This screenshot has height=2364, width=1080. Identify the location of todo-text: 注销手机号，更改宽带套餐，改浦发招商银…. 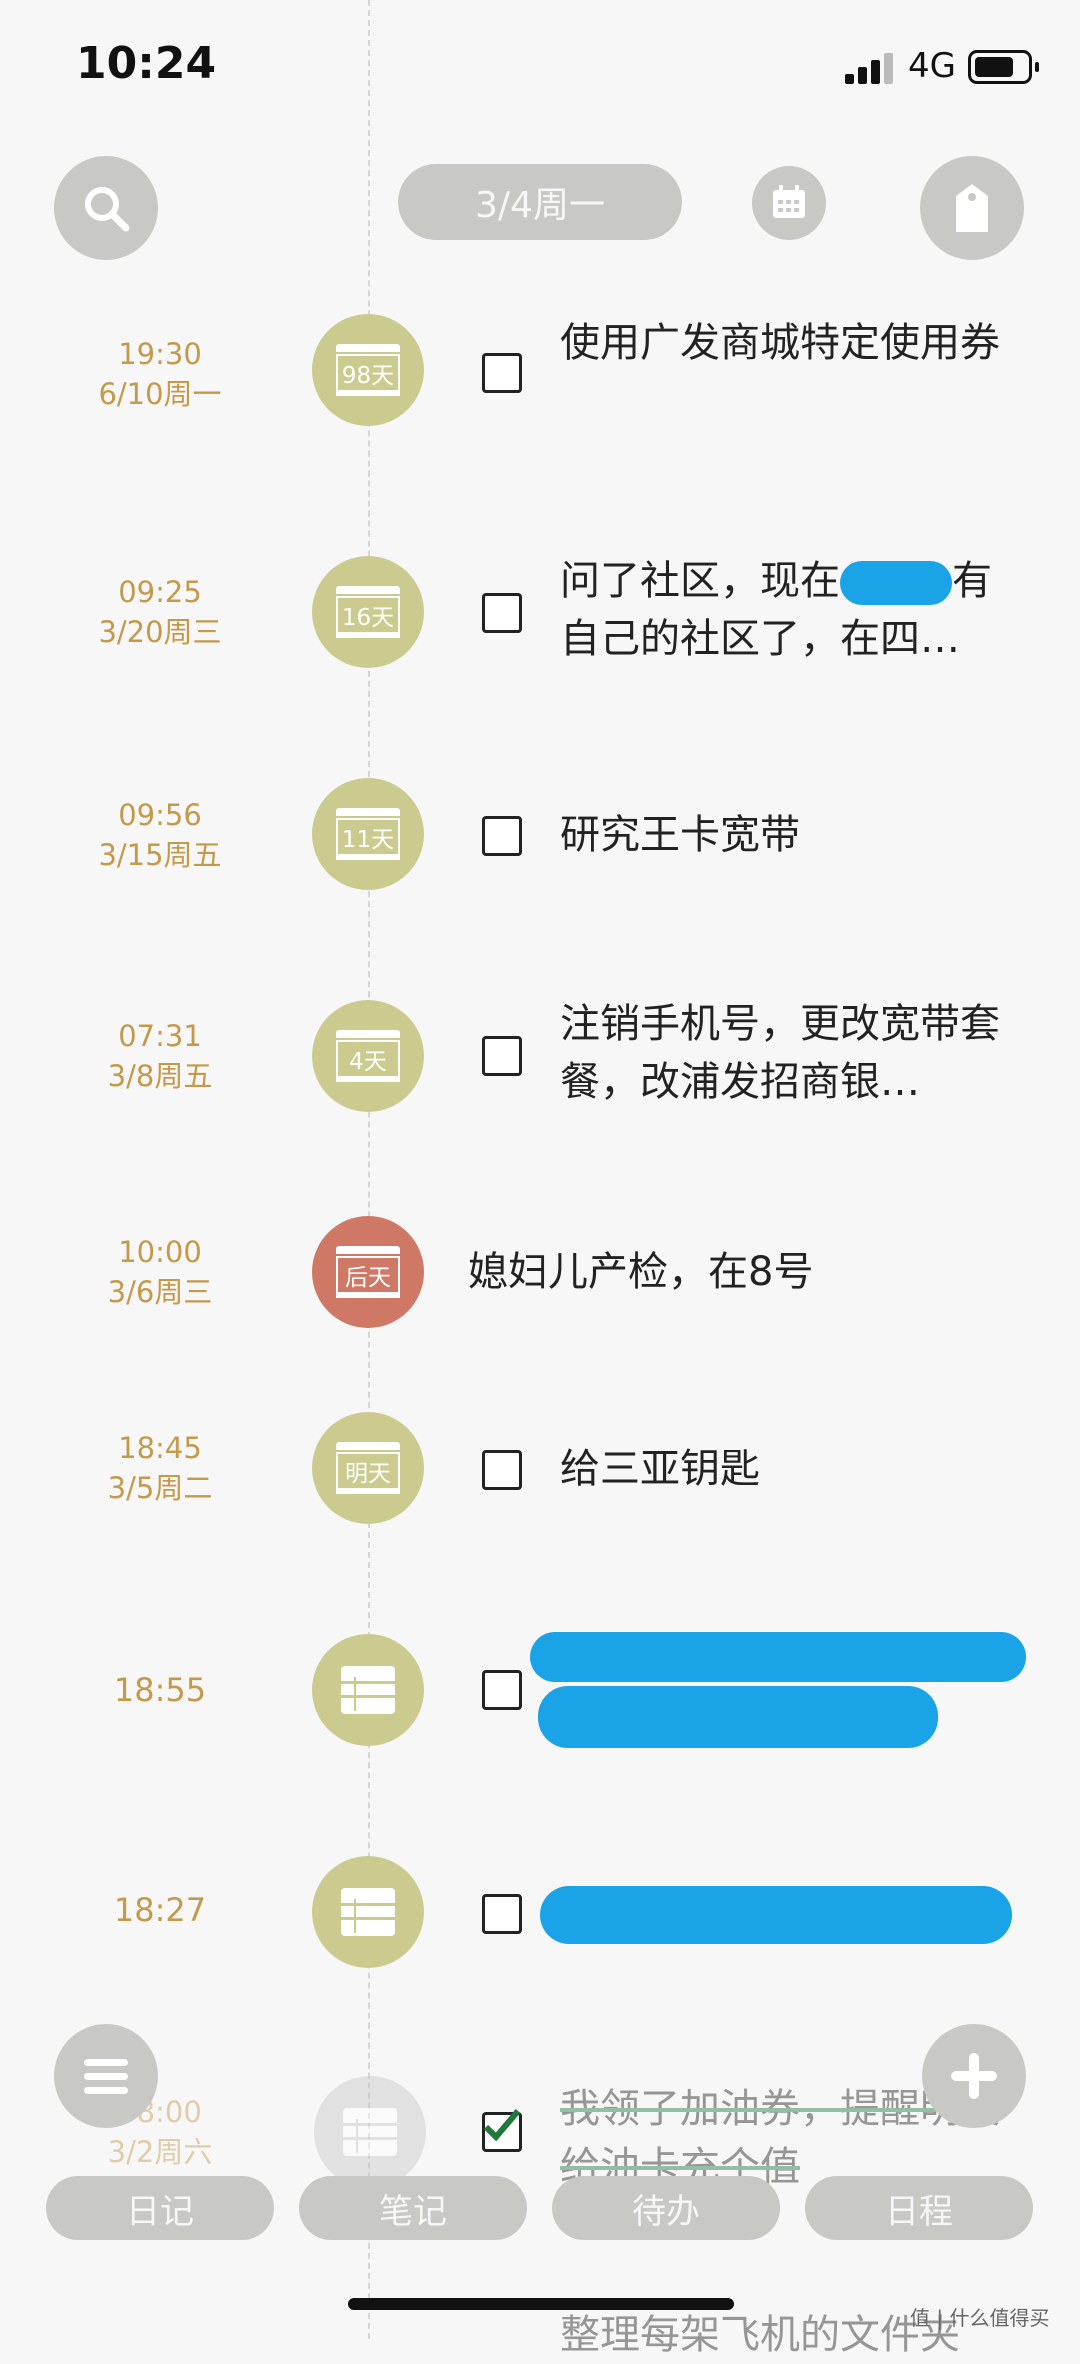
(790, 1053).